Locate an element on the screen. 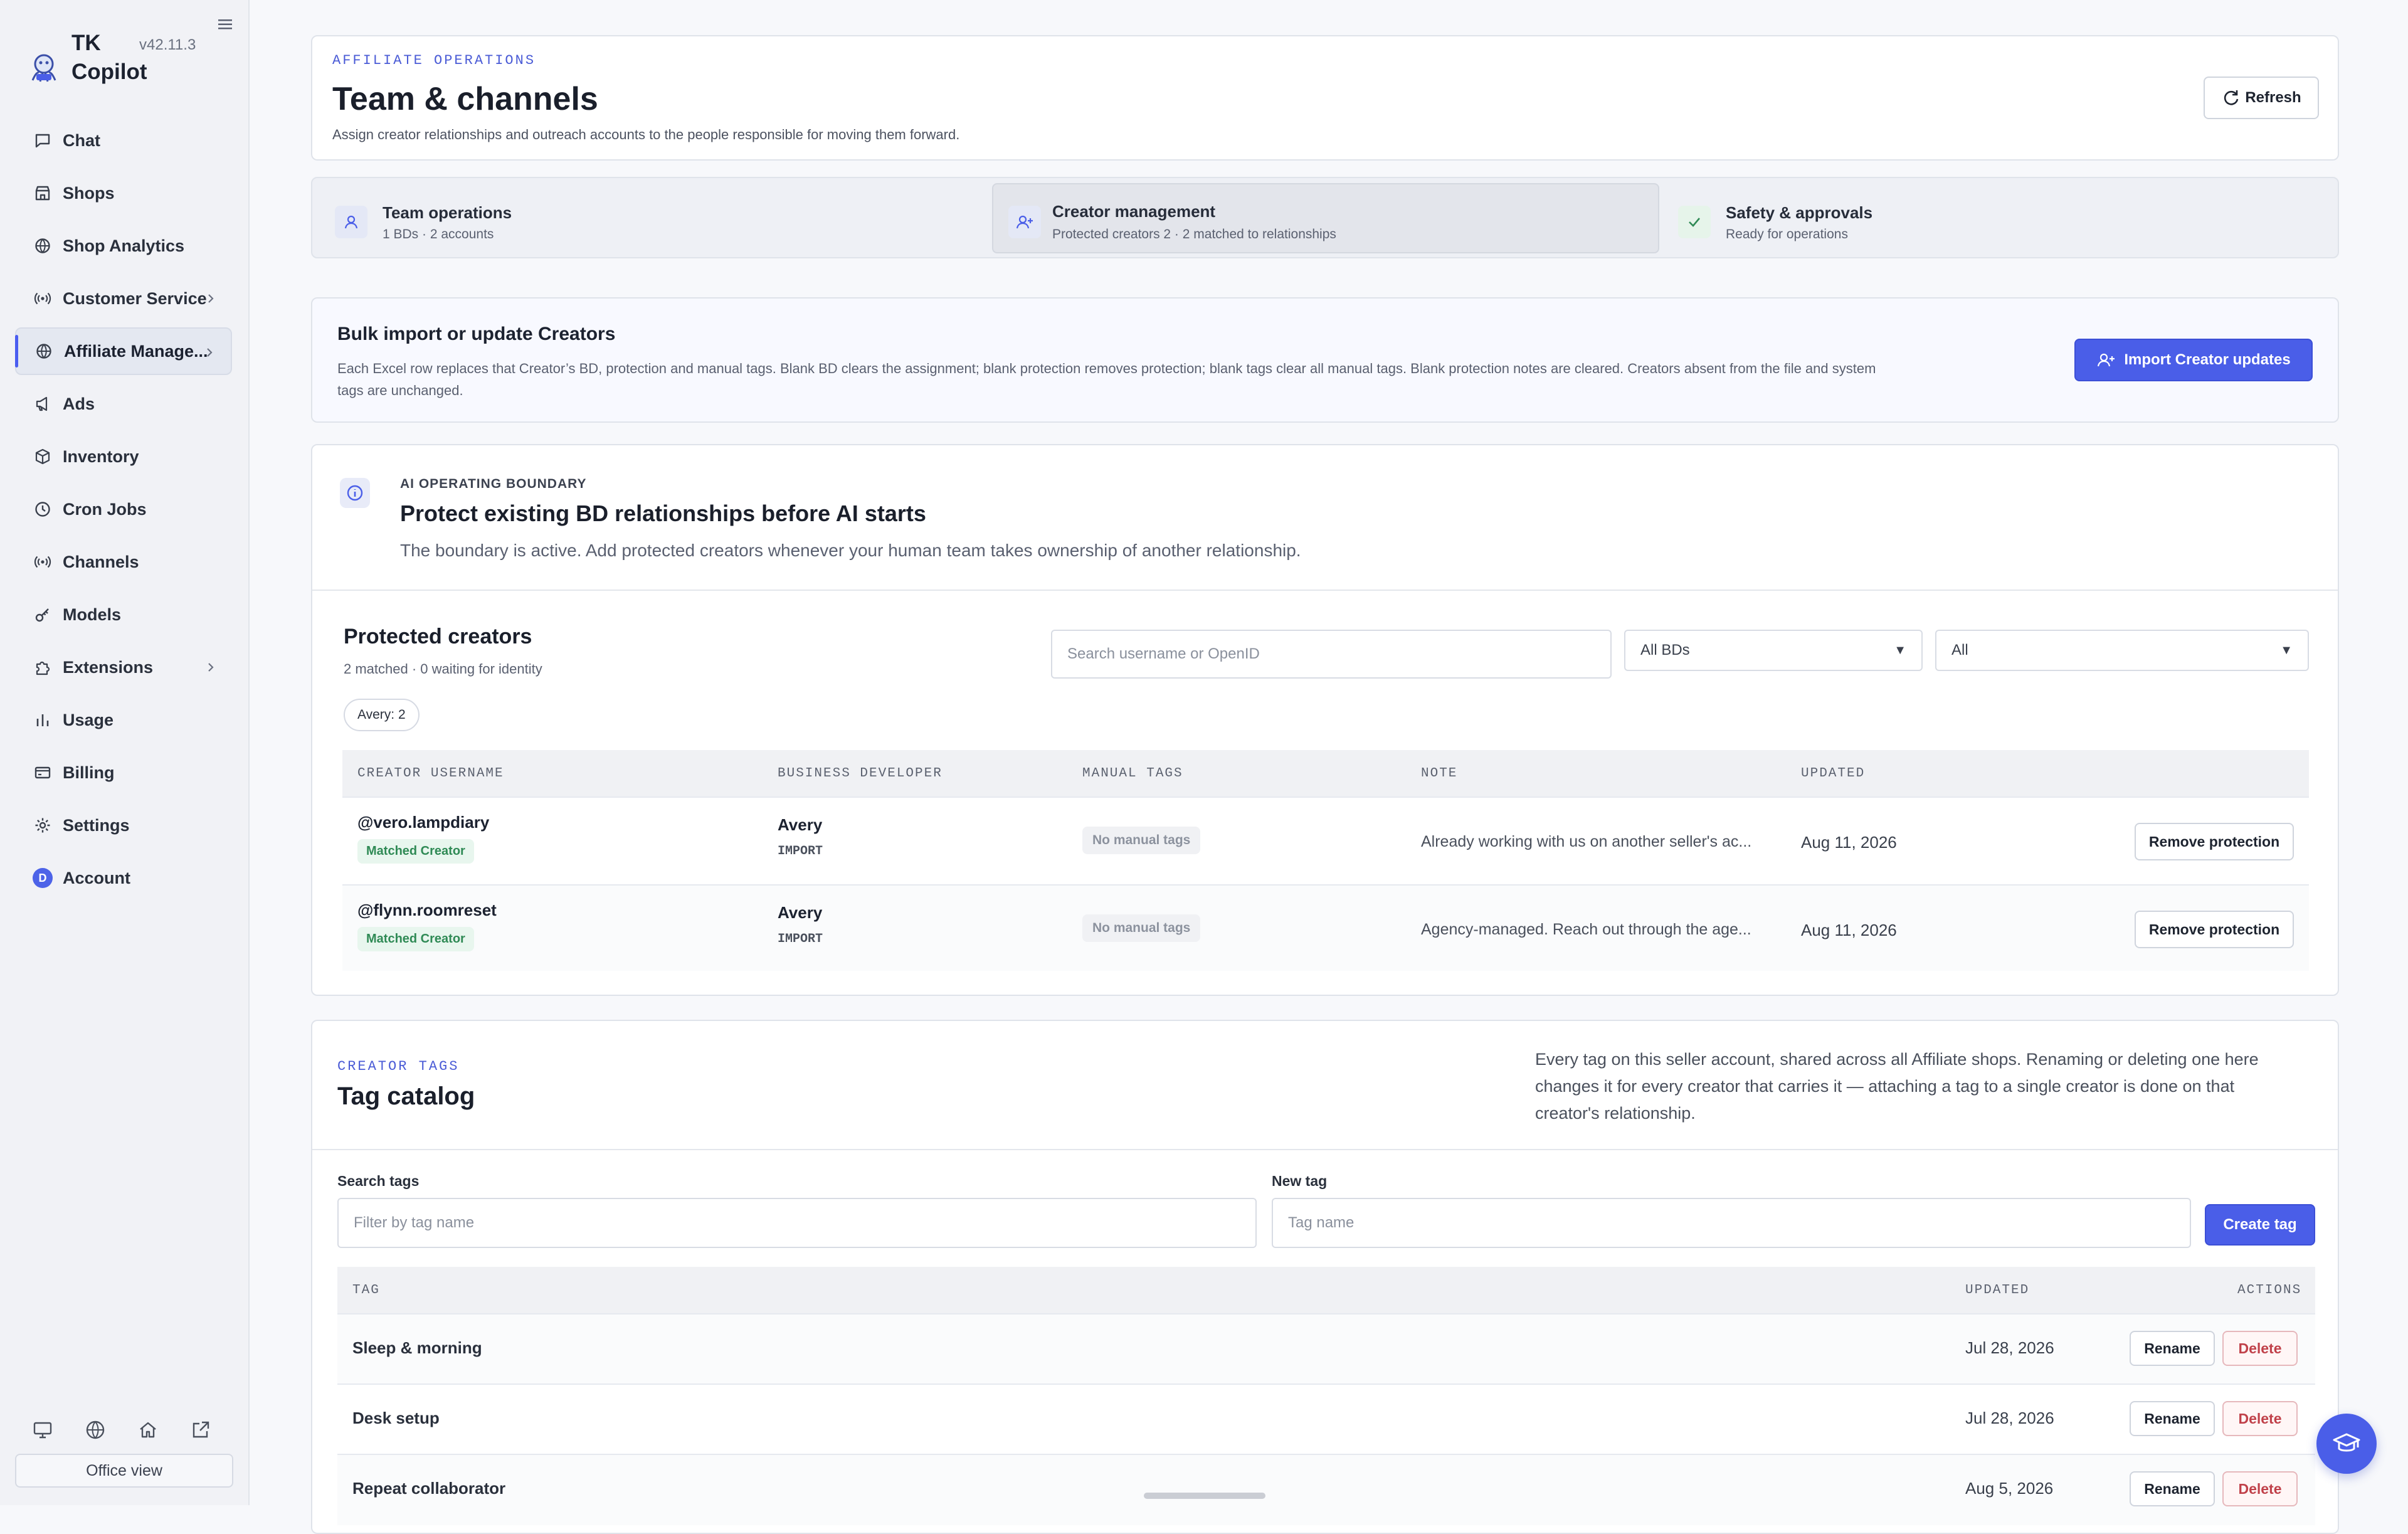 The width and height of the screenshot is (2408, 1534). page-eyebrow: AFFILIATE OPERATIONS is located at coordinates (434, 60).